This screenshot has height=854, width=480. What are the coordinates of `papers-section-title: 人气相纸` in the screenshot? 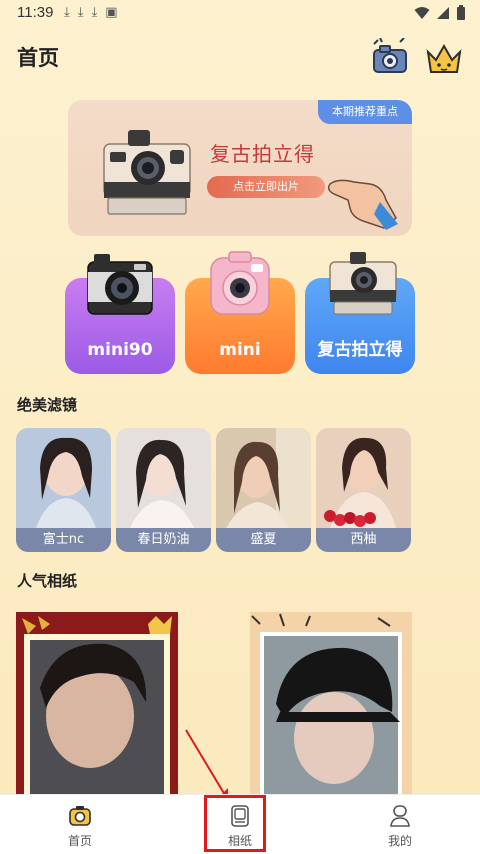 It's located at (47, 581).